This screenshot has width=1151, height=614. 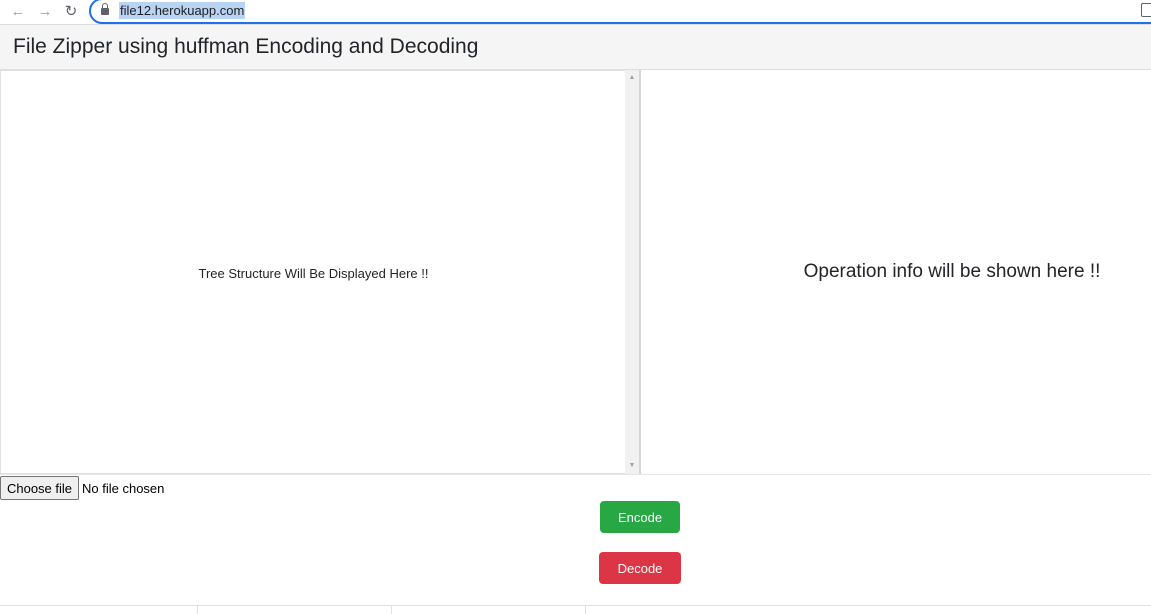 I want to click on url-text: file12.herokuapp.com, so click(x=182, y=10).